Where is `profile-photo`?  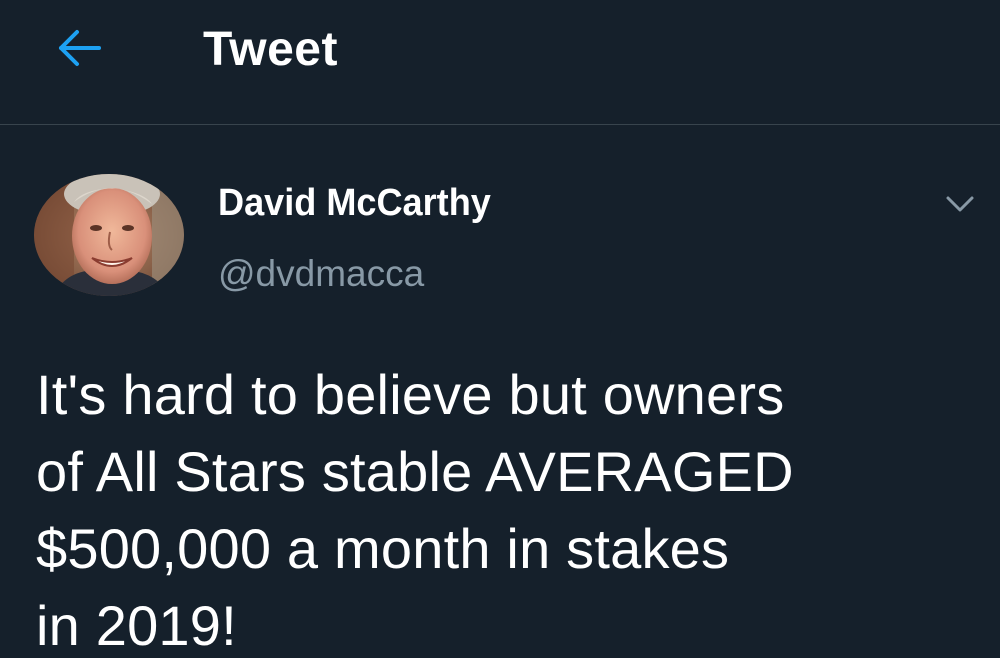
profile-photo is located at coordinates (109, 235).